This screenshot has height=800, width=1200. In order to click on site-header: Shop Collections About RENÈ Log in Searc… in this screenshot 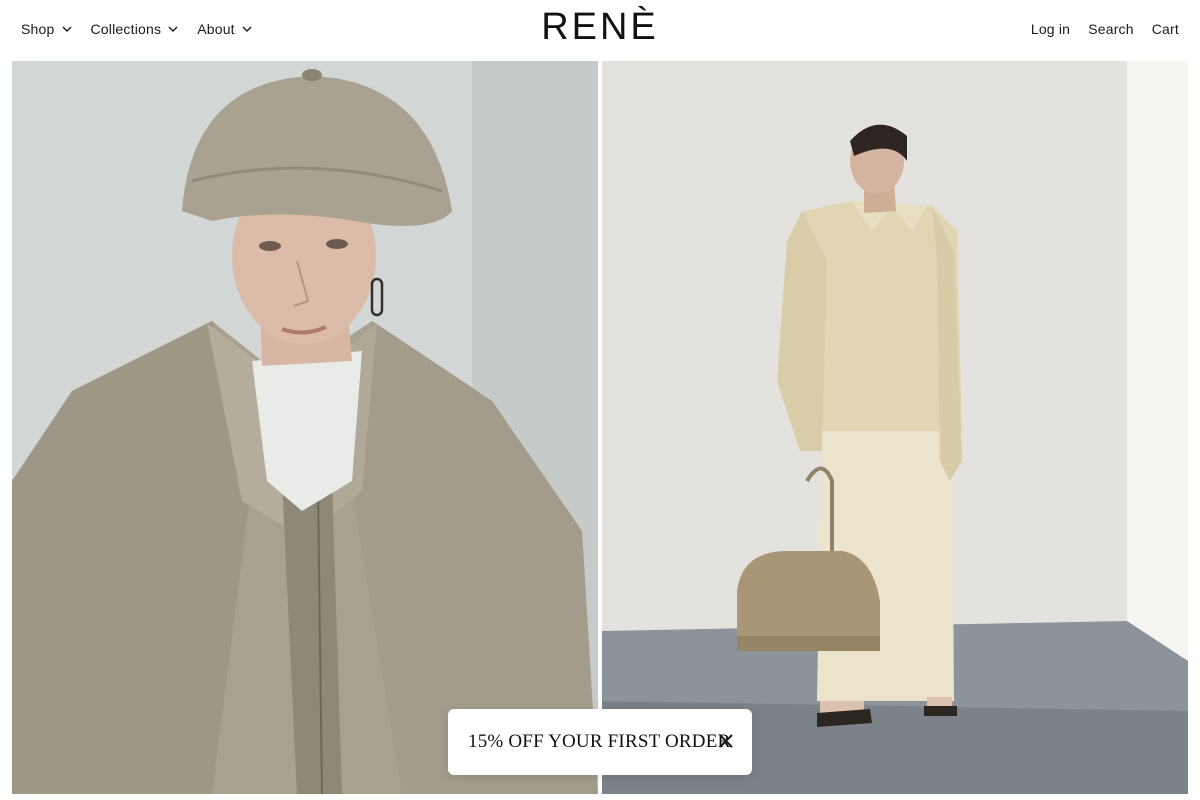, I will do `click(600, 30)`.